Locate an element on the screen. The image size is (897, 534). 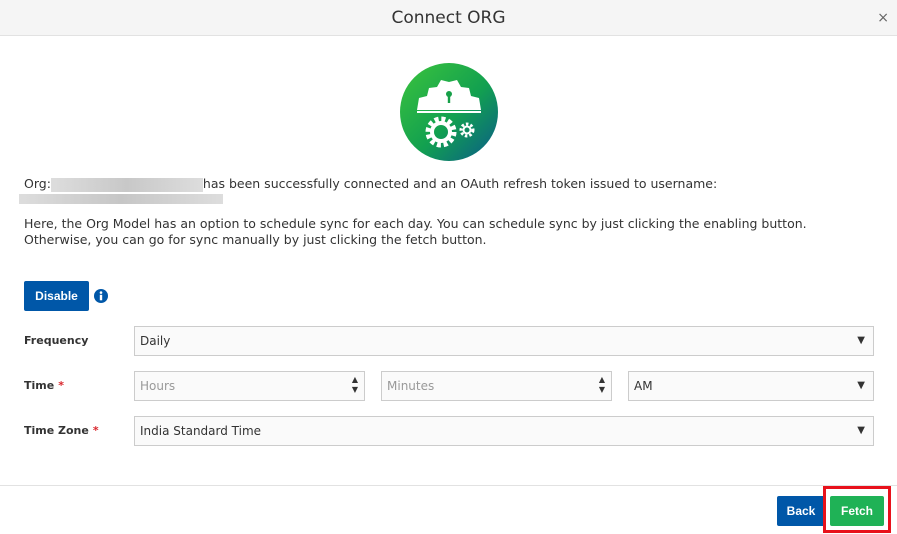
frequency-label: Frequency is located at coordinates (56, 340).